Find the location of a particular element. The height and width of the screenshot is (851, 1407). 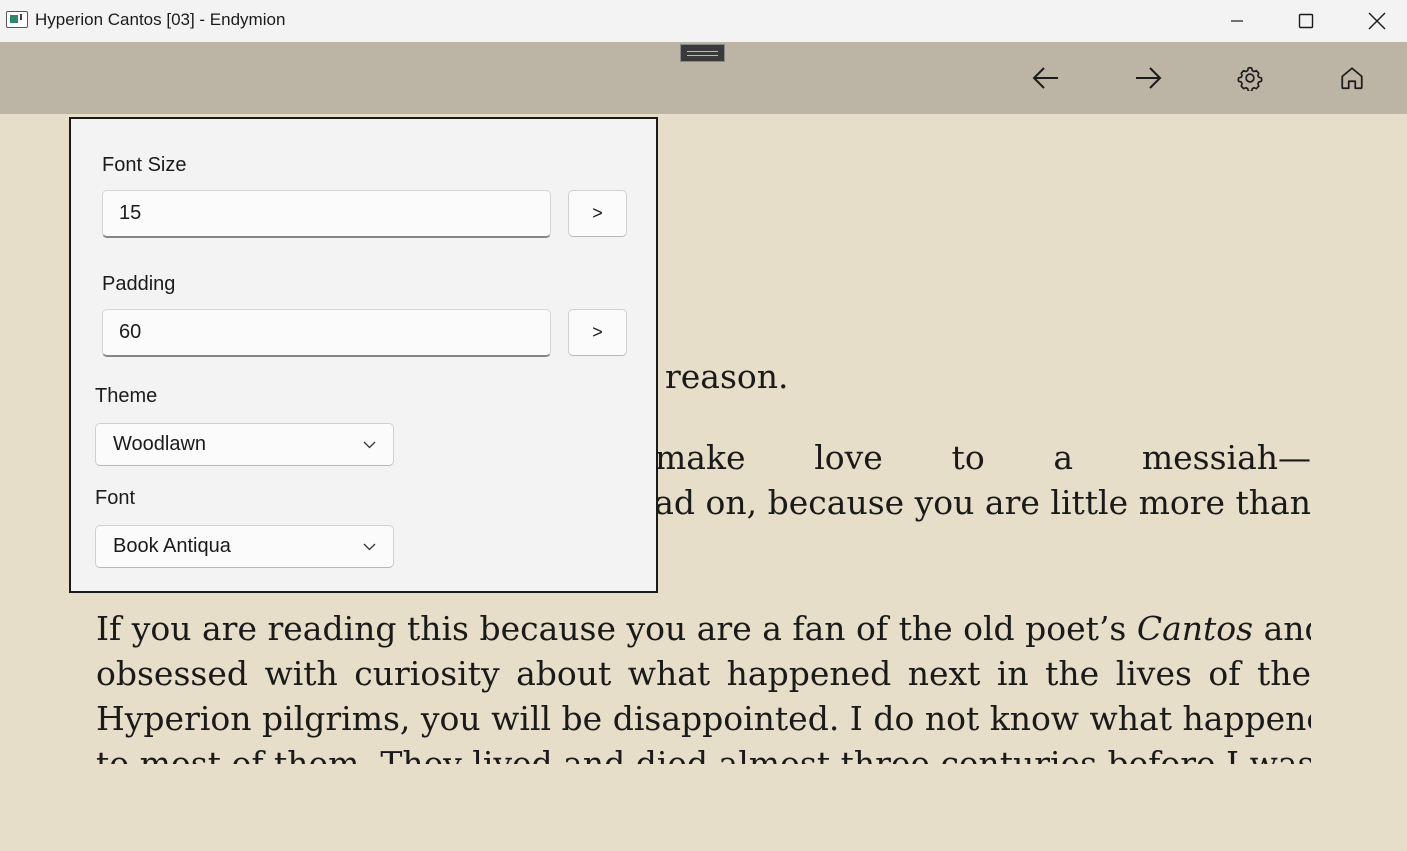

font-size-input is located at coordinates (326, 214).